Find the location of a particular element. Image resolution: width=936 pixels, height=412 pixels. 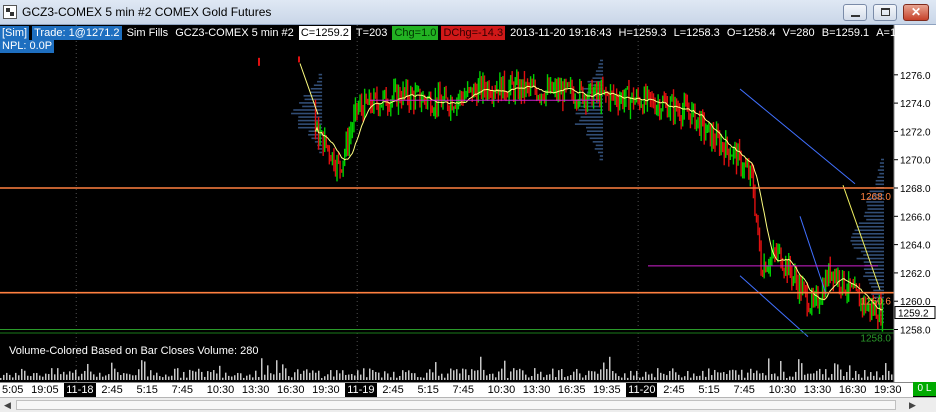

maximize-button is located at coordinates (885, 12).